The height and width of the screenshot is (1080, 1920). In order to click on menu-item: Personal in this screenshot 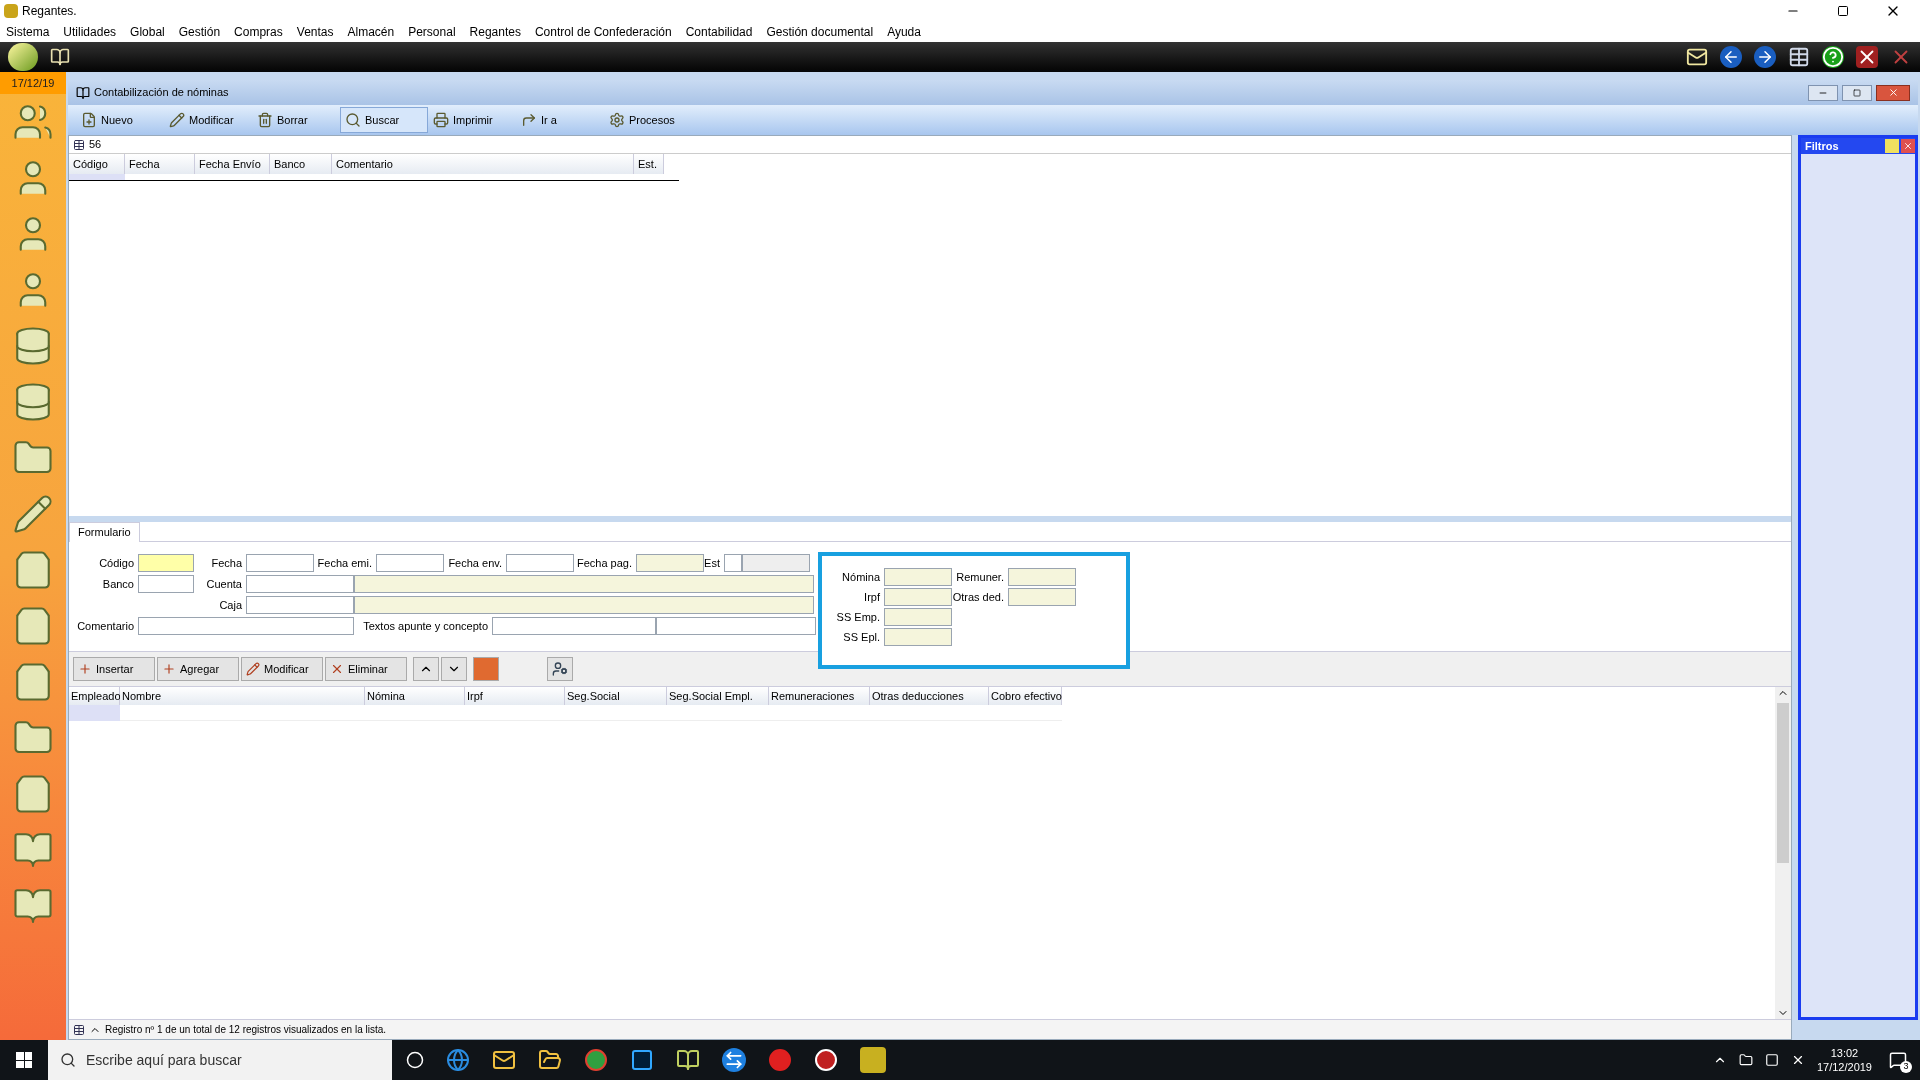, I will do `click(432, 32)`.